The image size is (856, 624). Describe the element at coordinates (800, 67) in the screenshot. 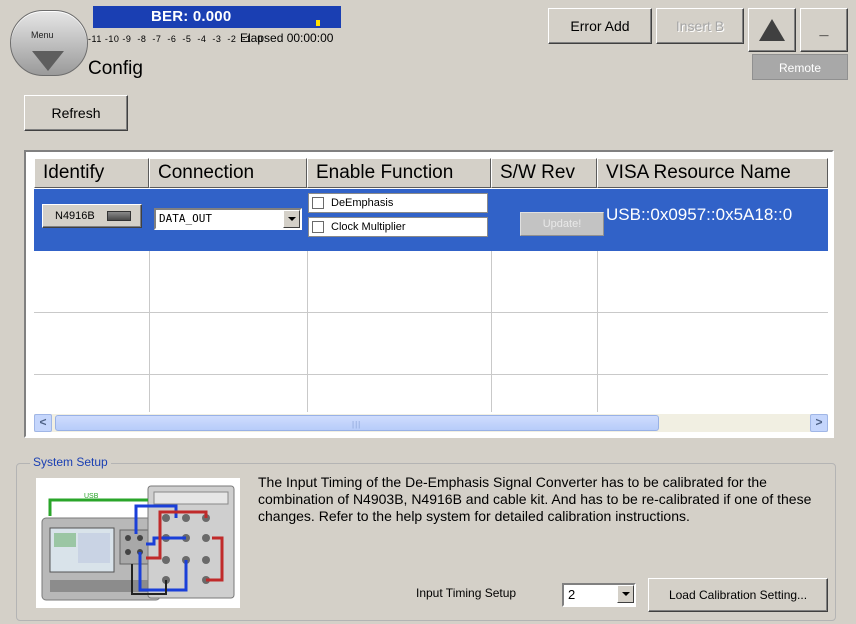

I see `remote-indicator: Remote` at that location.